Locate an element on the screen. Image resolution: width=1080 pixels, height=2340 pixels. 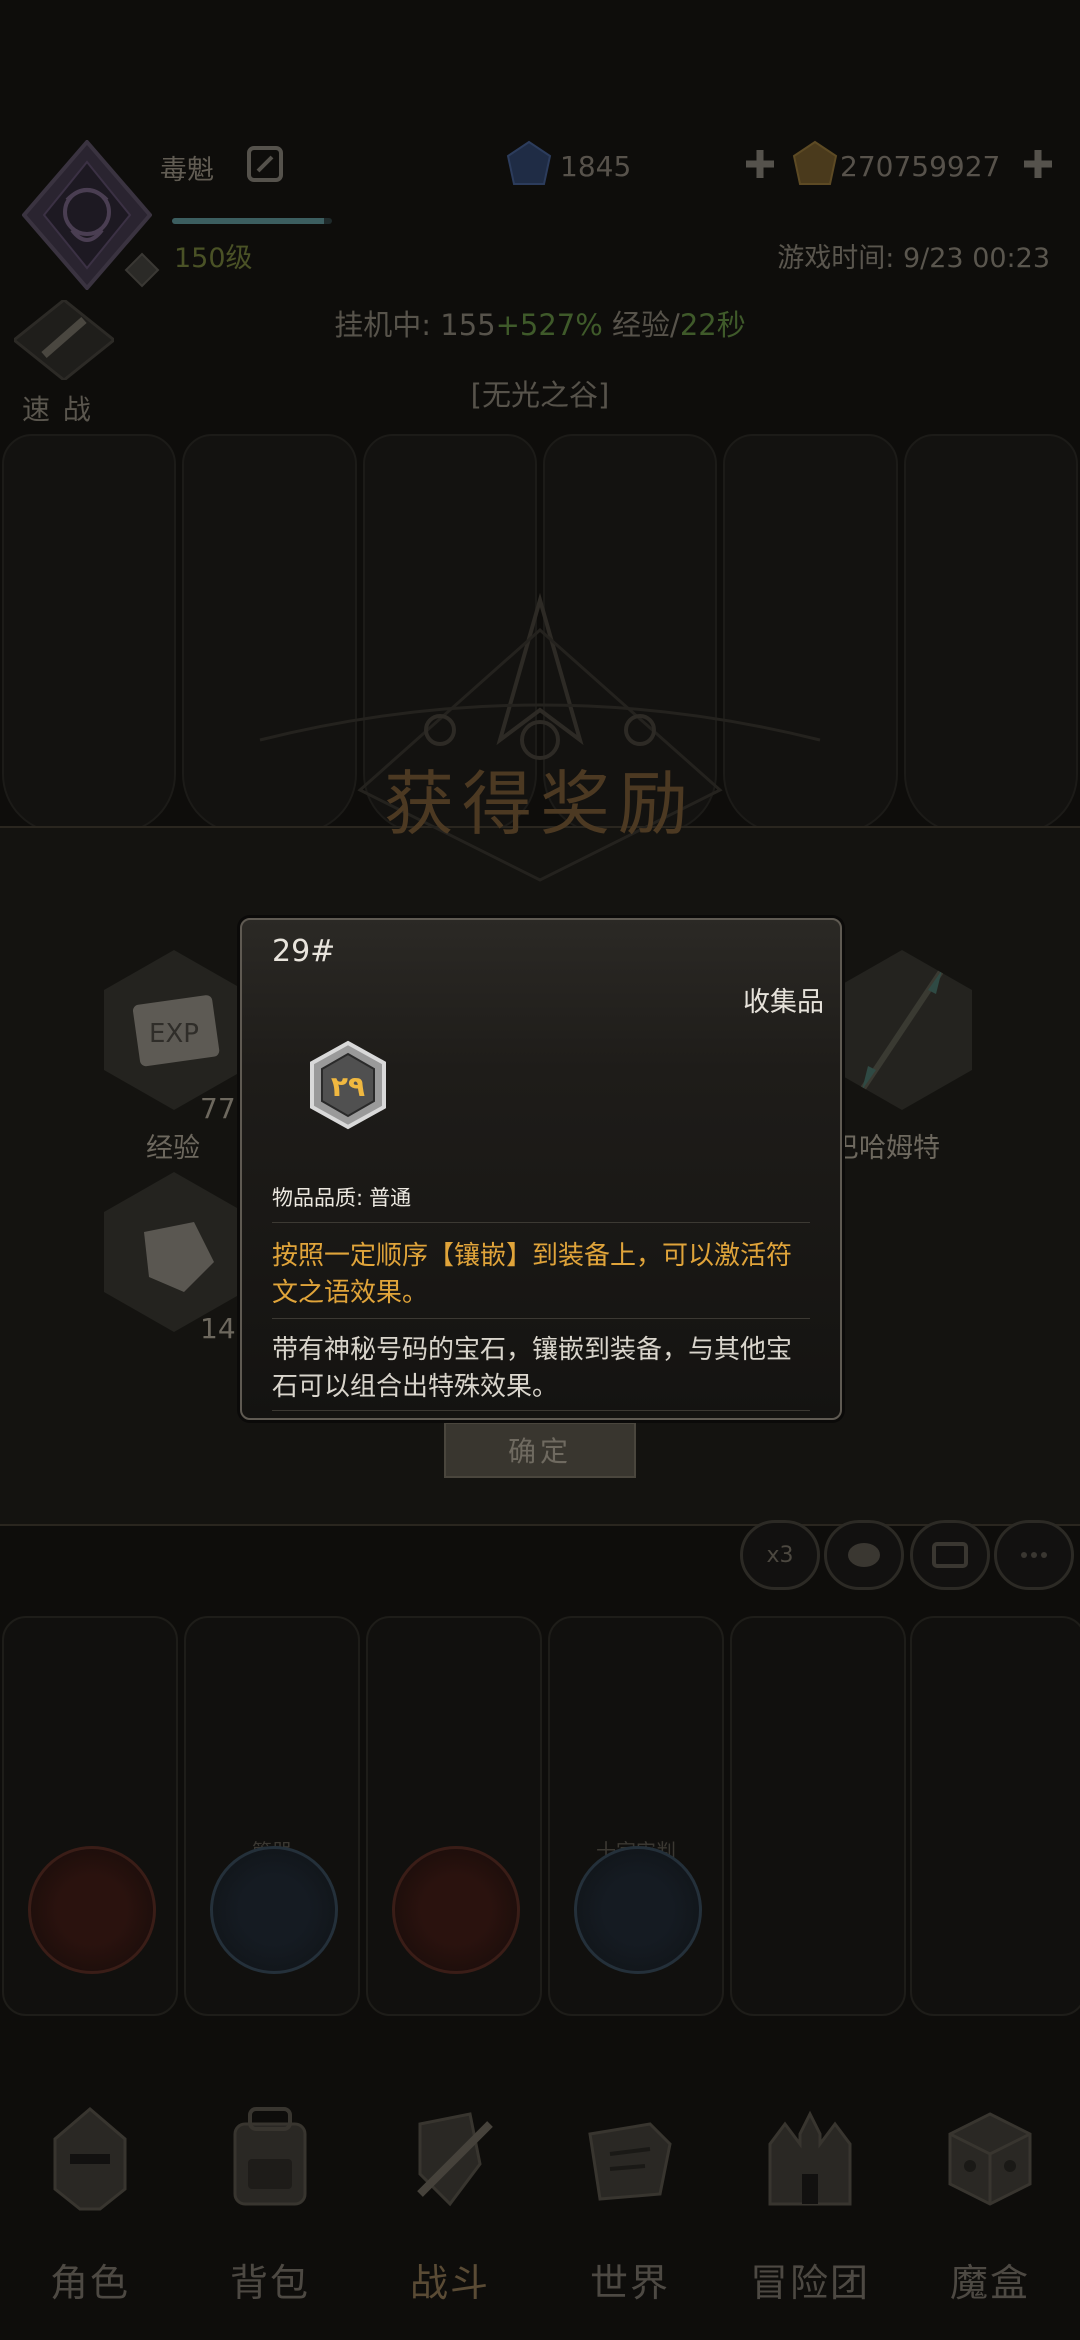
auto-battle-button is located at coordinates (864, 1555).